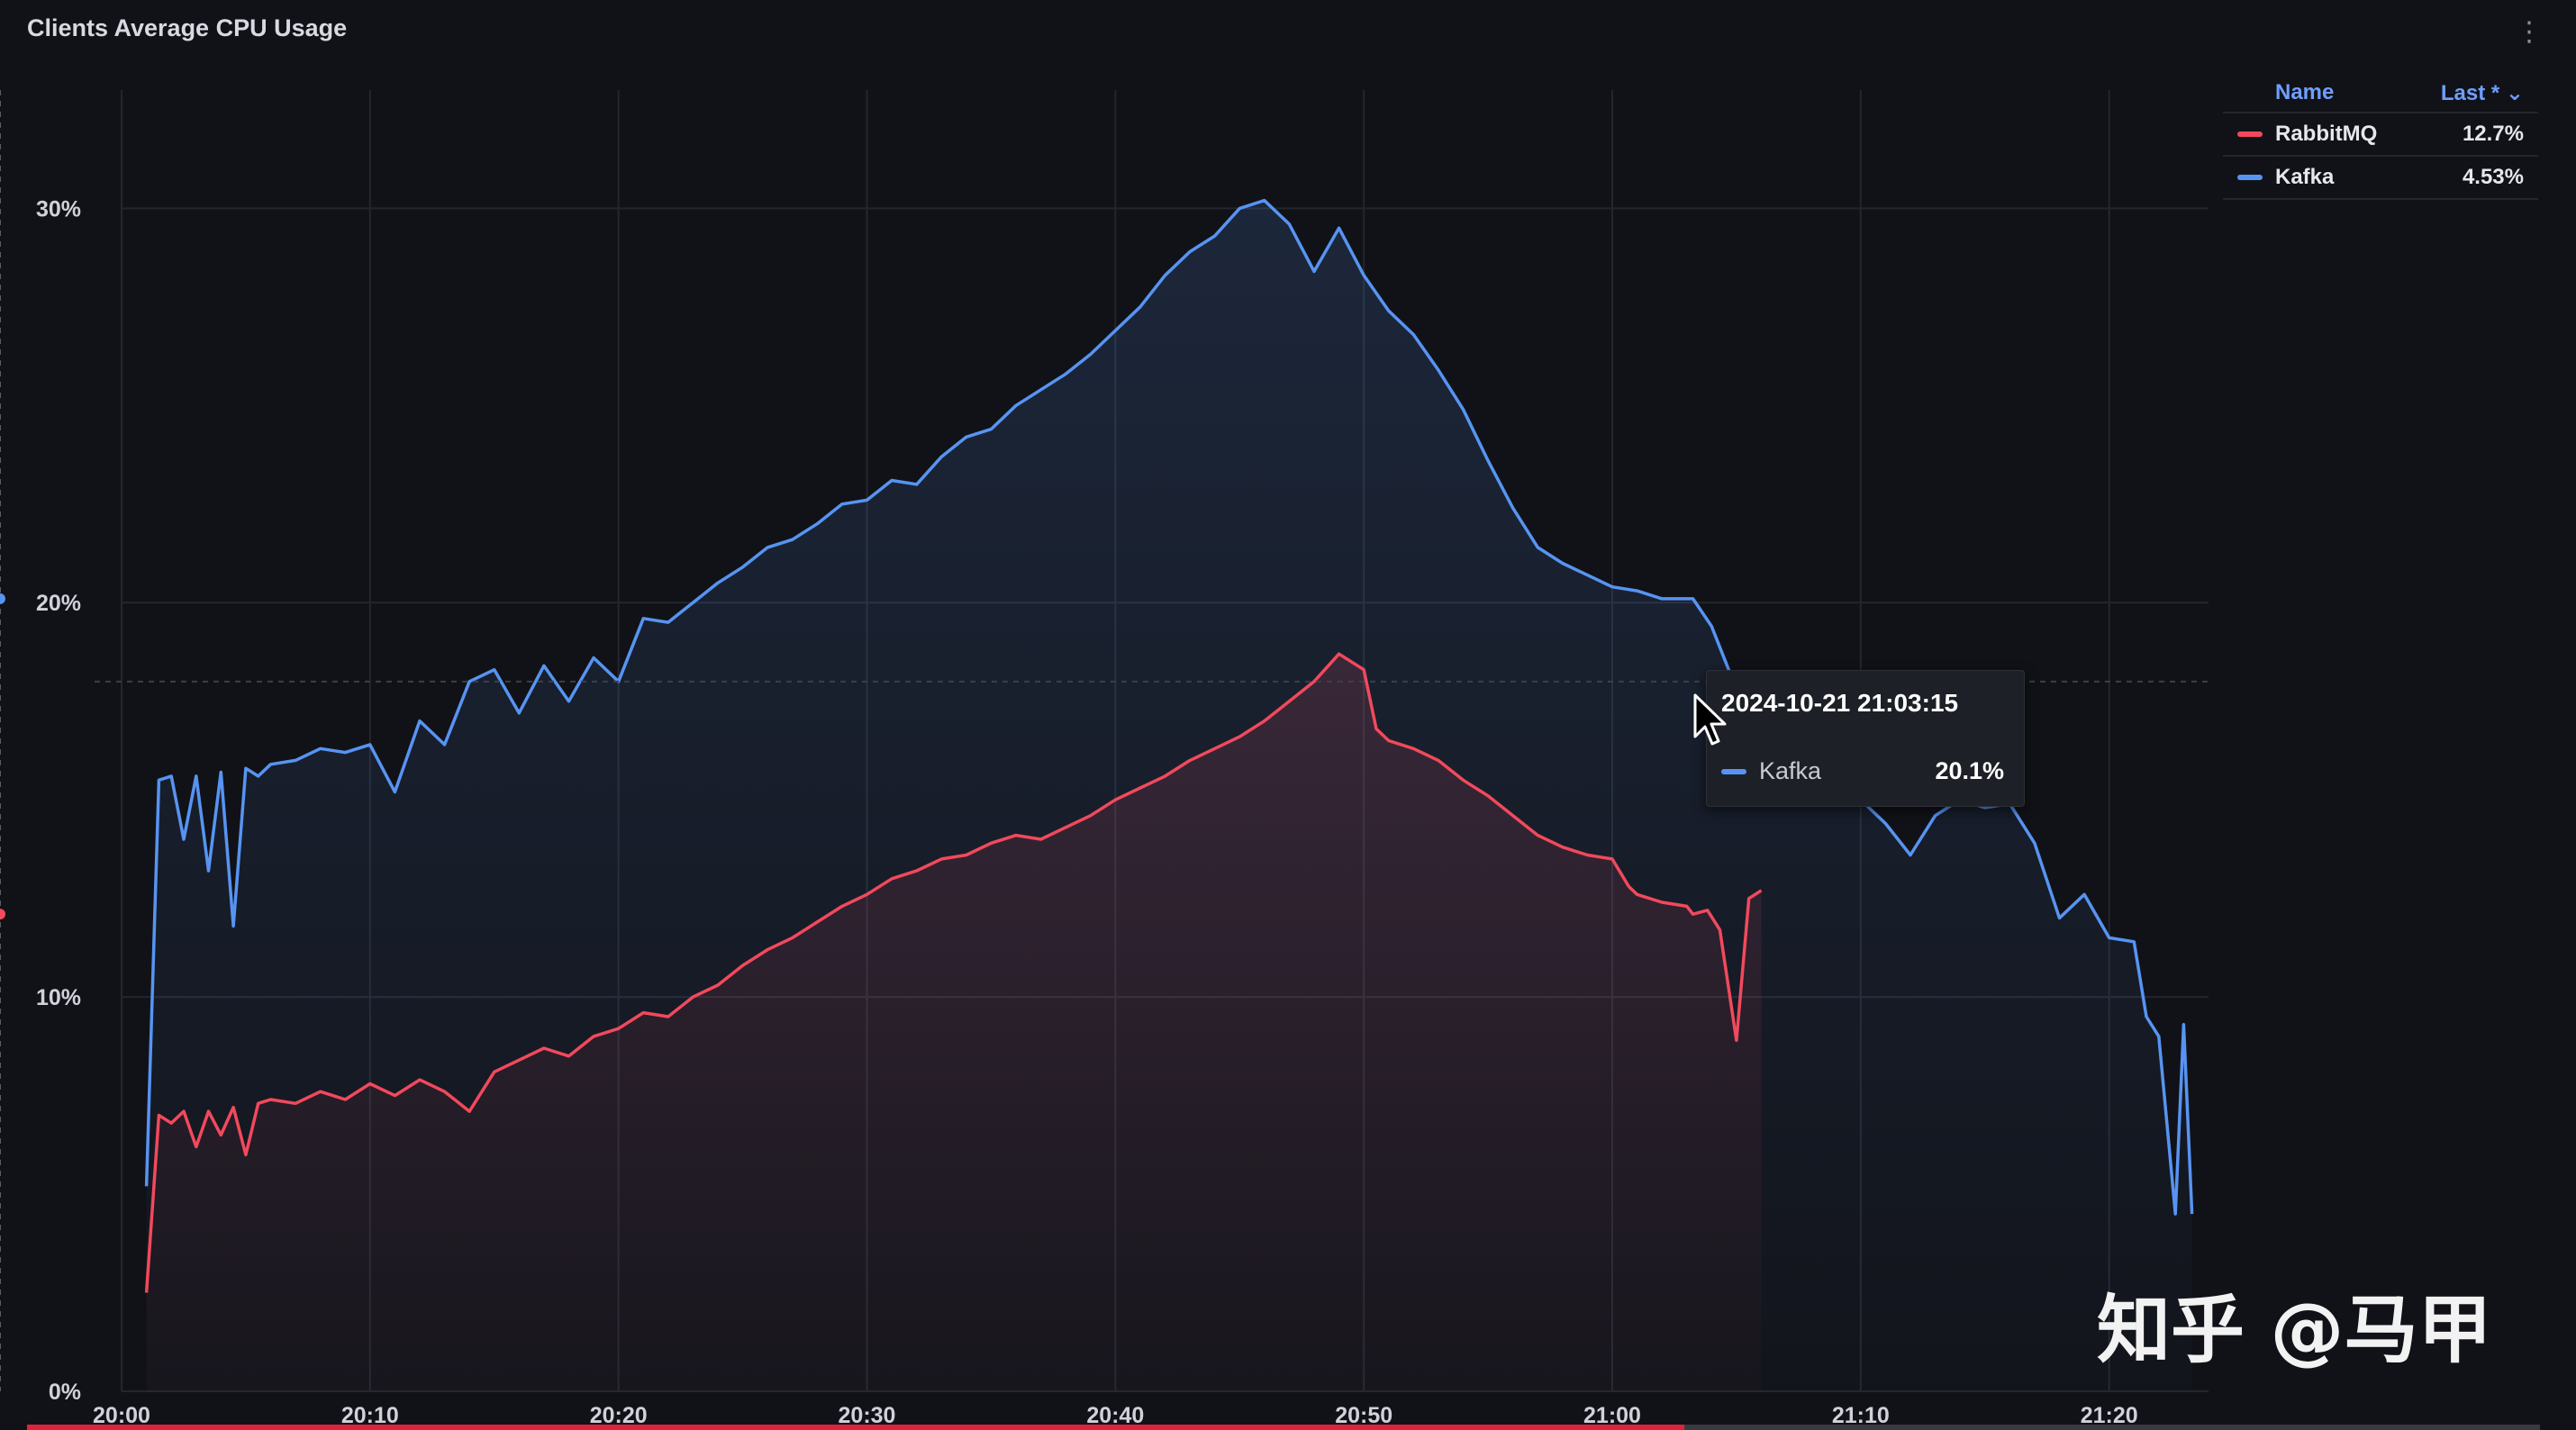 The height and width of the screenshot is (1430, 2576). What do you see at coordinates (1840, 703) in the screenshot?
I see `tooltip-time: 2024-10-21 21:03:15` at bounding box center [1840, 703].